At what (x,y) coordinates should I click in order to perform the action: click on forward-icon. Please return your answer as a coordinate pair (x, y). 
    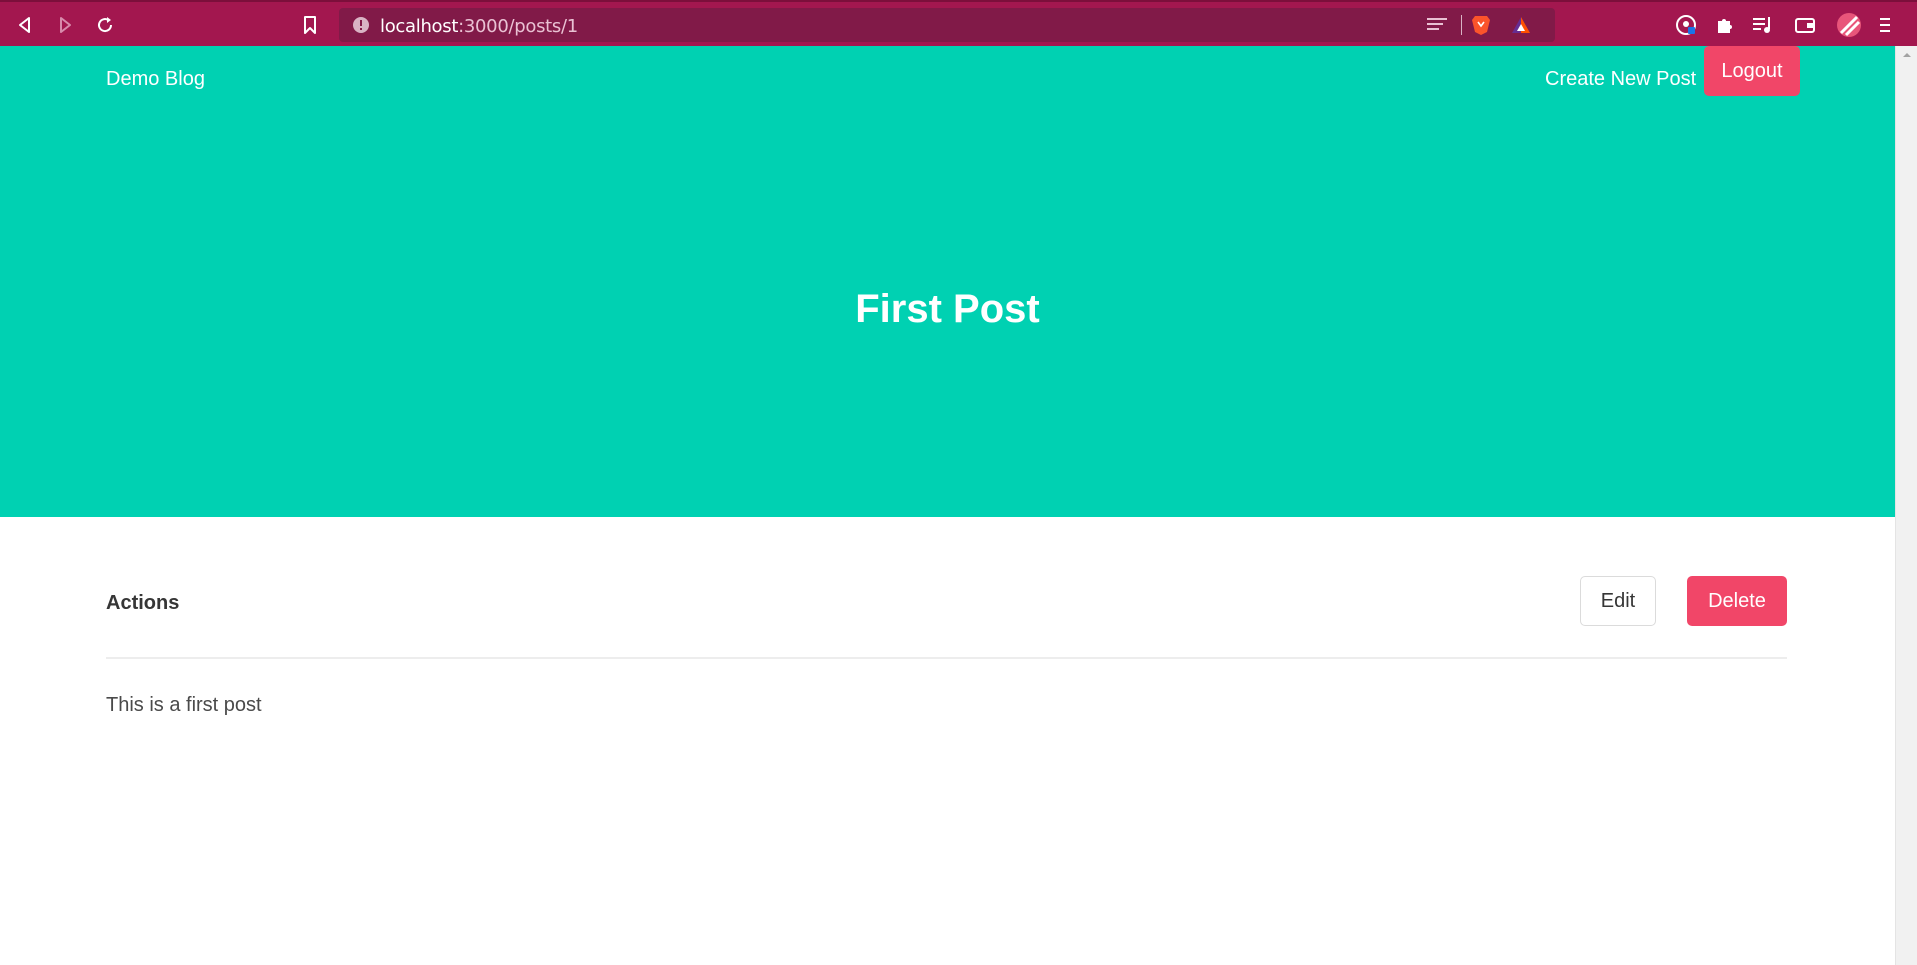
    Looking at the image, I should click on (65, 25).